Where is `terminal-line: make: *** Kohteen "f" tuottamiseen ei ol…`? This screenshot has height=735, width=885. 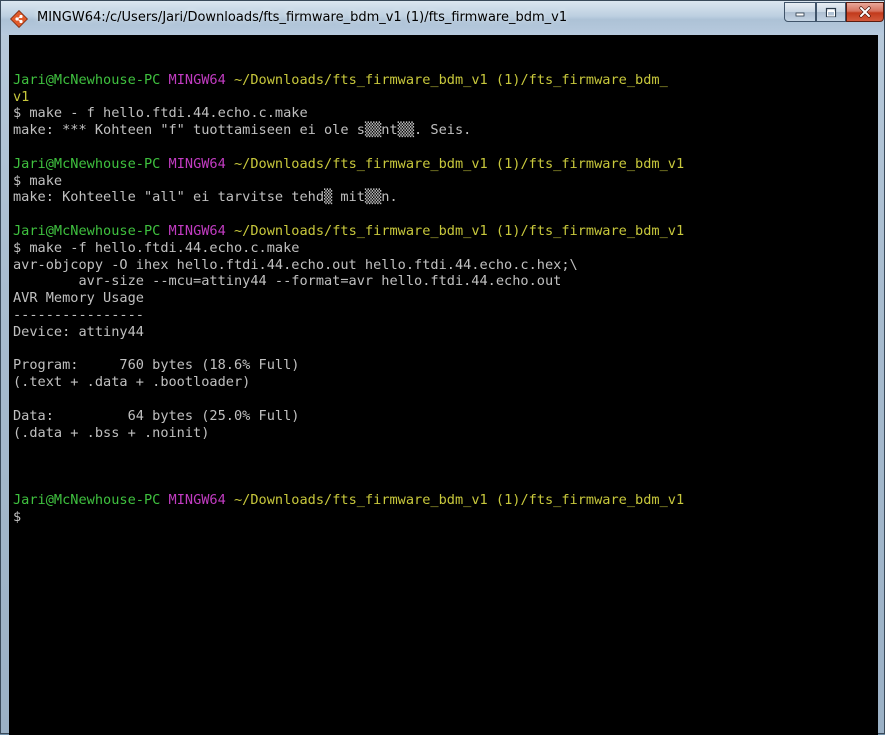 terminal-line: make: *** Kohteen "f" tuottamiseen ei ol… is located at coordinates (348, 130).